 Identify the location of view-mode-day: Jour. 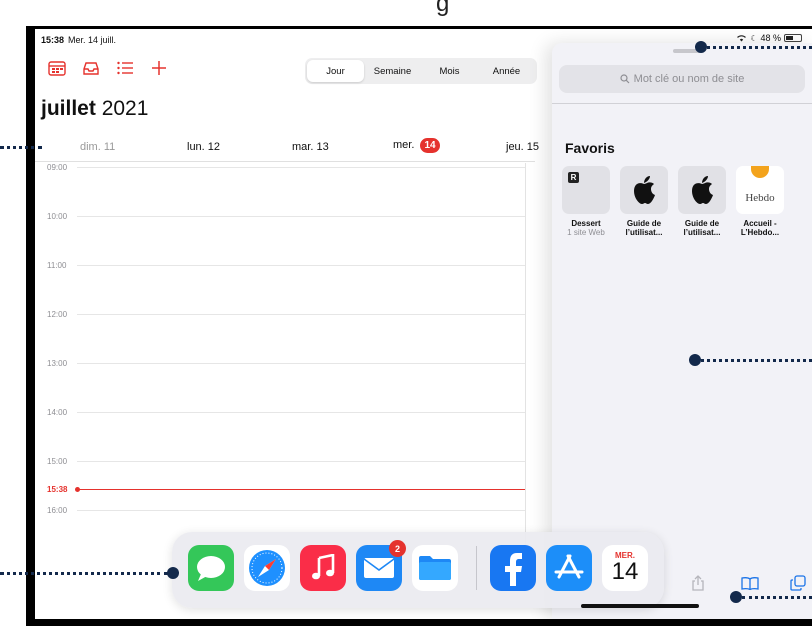
(335, 71).